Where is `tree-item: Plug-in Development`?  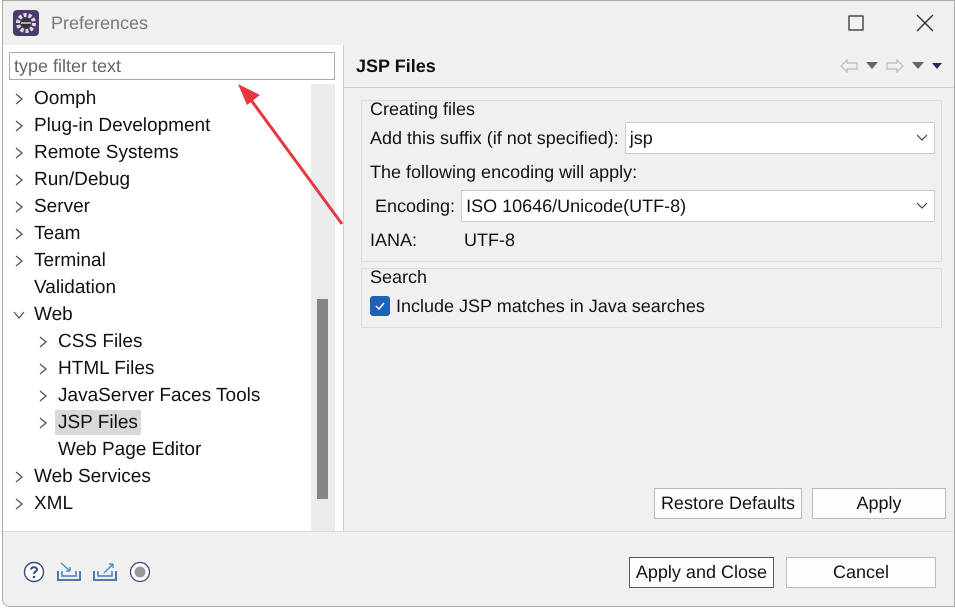 tree-item: Plug-in Development is located at coordinates (122, 125).